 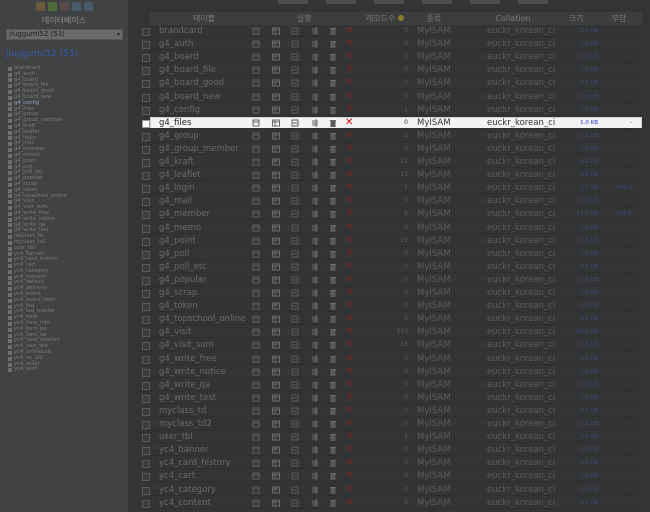 What do you see at coordinates (389, 2) in the screenshot?
I see `tab-search` at bounding box center [389, 2].